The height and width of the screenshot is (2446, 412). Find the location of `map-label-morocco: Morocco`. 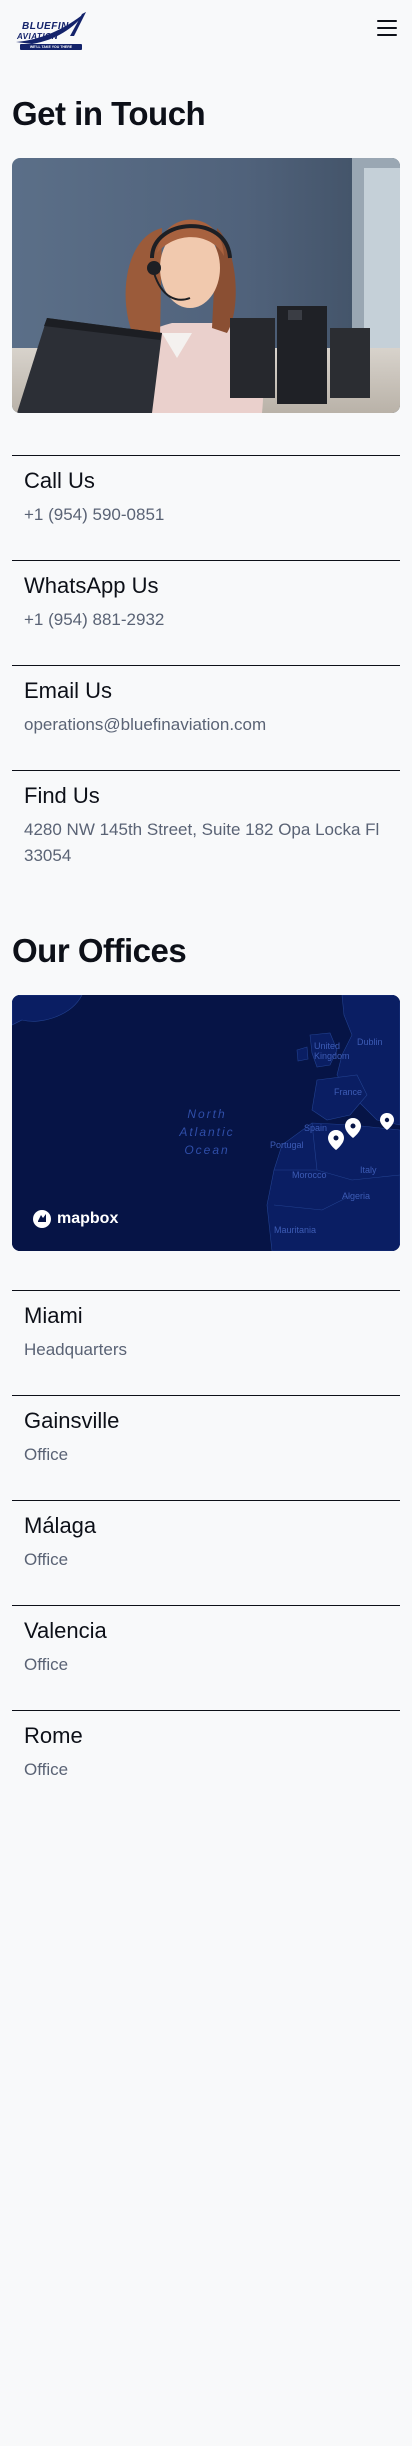

map-label-morocco: Morocco is located at coordinates (309, 1175).